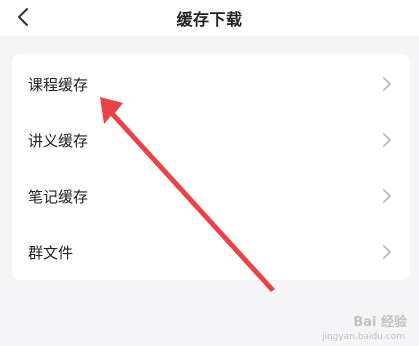  What do you see at coordinates (58, 84) in the screenshot?
I see `menu-item-label: 课程缓存` at bounding box center [58, 84].